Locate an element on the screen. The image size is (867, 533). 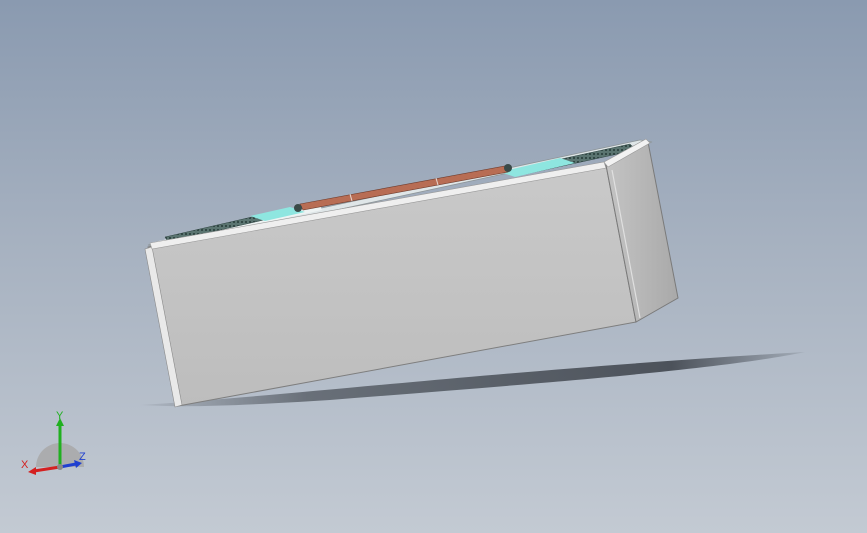
right-latch is located at coordinates (508, 168).